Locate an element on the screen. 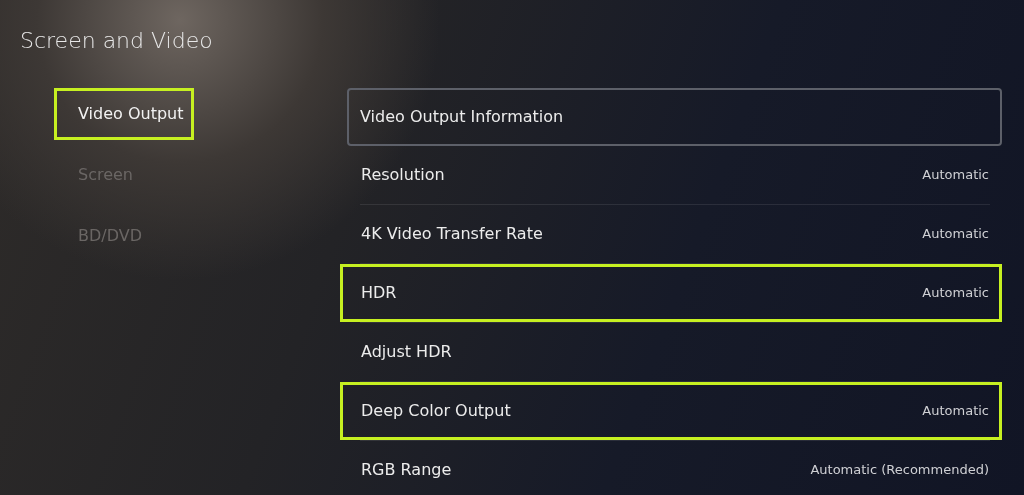 The height and width of the screenshot is (495, 1024). setting-row: RGB Range Automatic (Recommended) is located at coordinates (671, 468).